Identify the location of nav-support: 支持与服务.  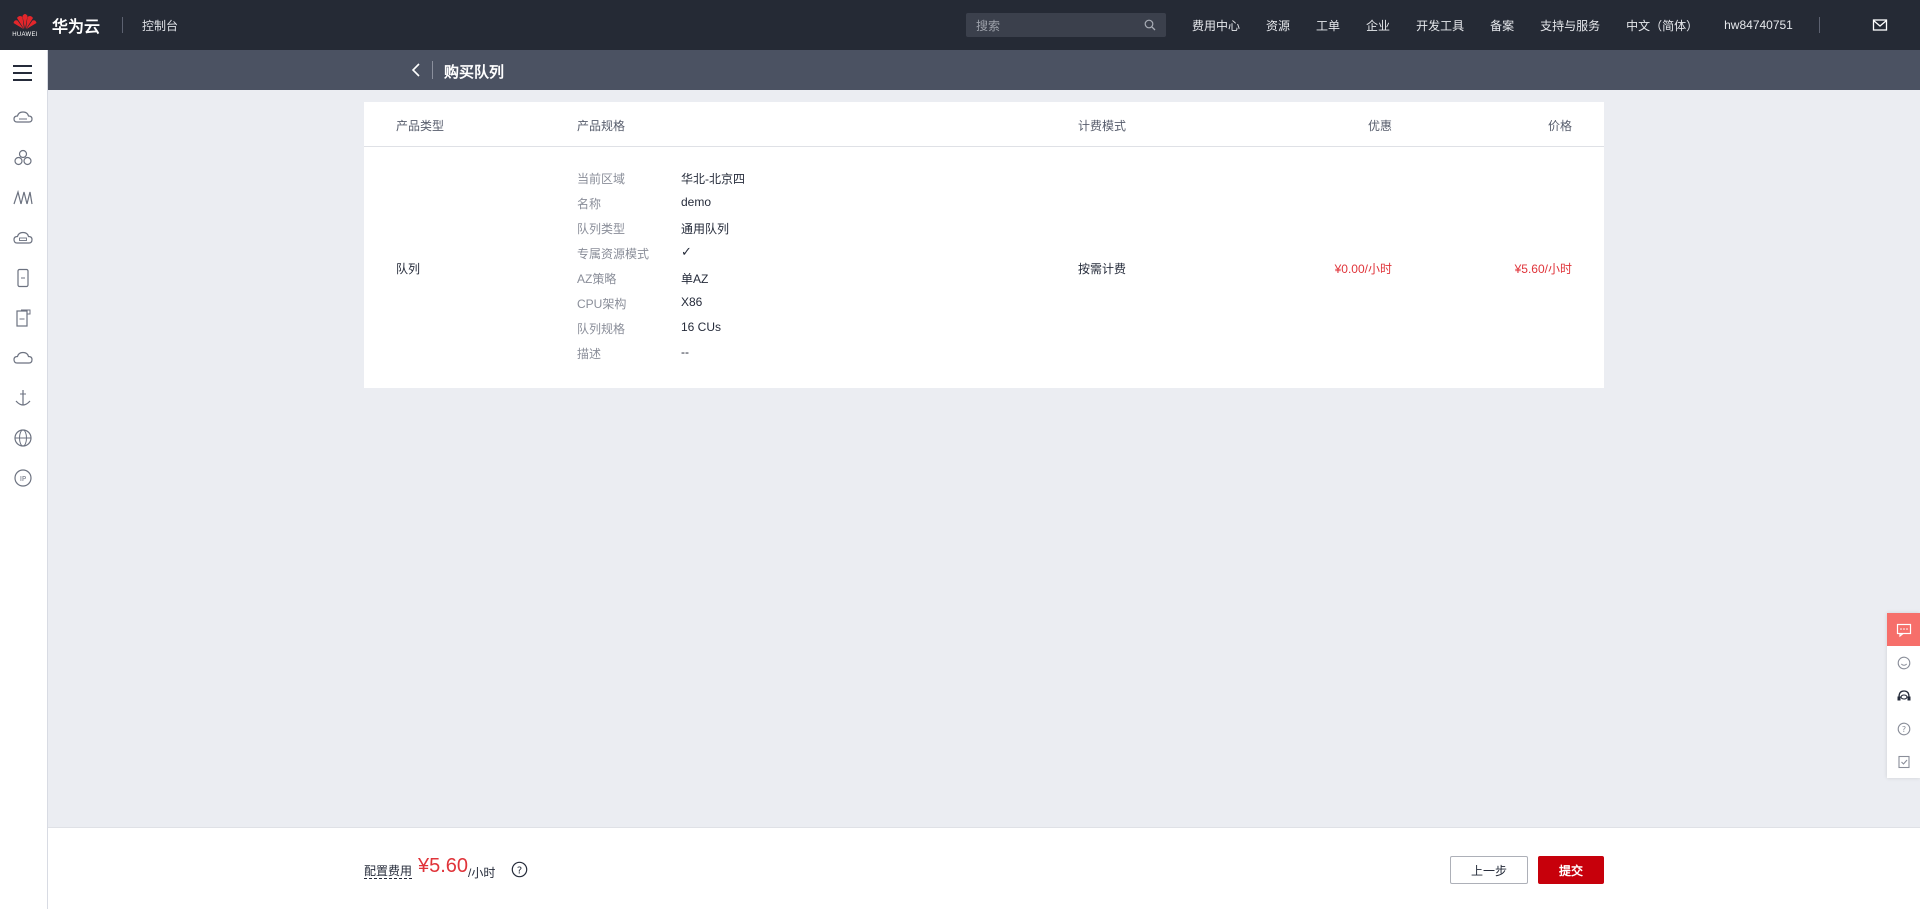
(1570, 25).